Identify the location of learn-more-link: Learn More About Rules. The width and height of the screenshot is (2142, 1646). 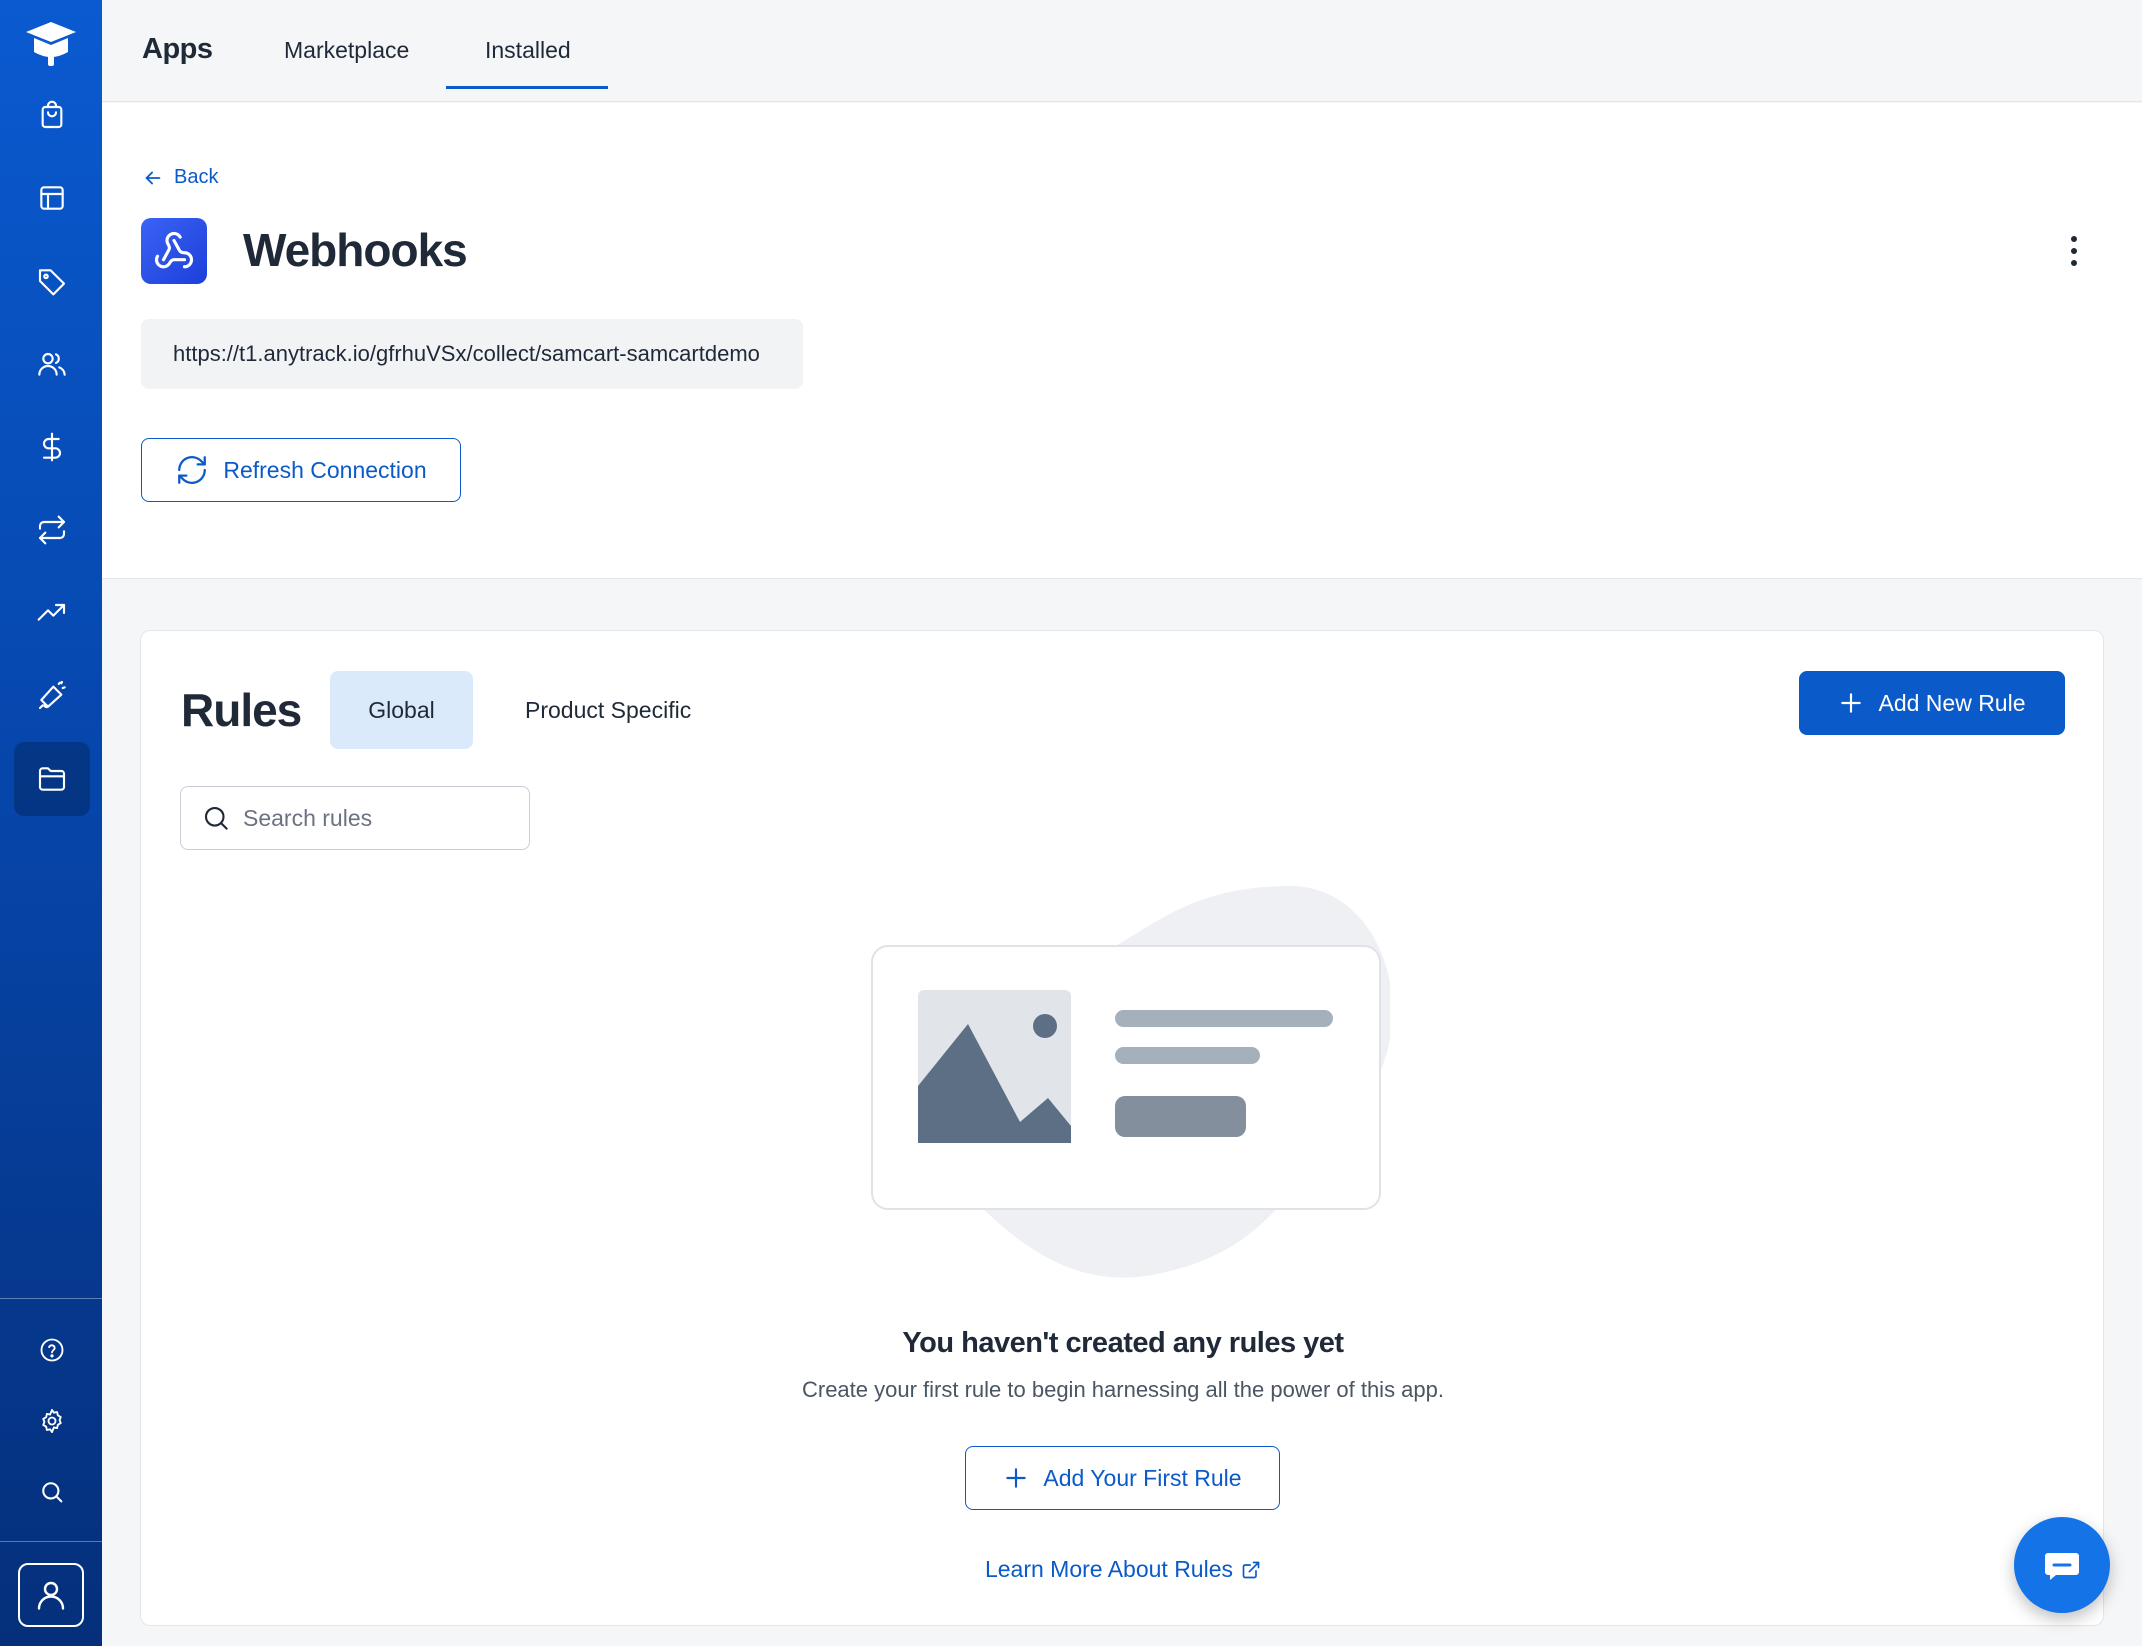
(1123, 1569).